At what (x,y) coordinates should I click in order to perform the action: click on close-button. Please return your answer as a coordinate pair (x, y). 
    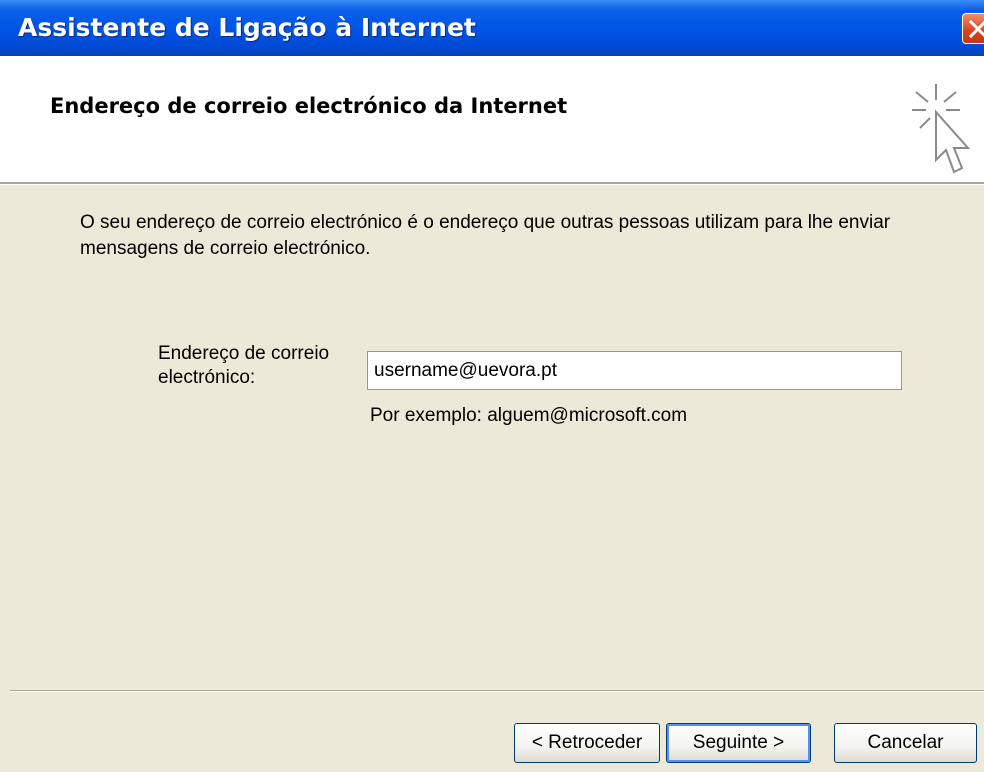
    Looking at the image, I should click on (973, 28).